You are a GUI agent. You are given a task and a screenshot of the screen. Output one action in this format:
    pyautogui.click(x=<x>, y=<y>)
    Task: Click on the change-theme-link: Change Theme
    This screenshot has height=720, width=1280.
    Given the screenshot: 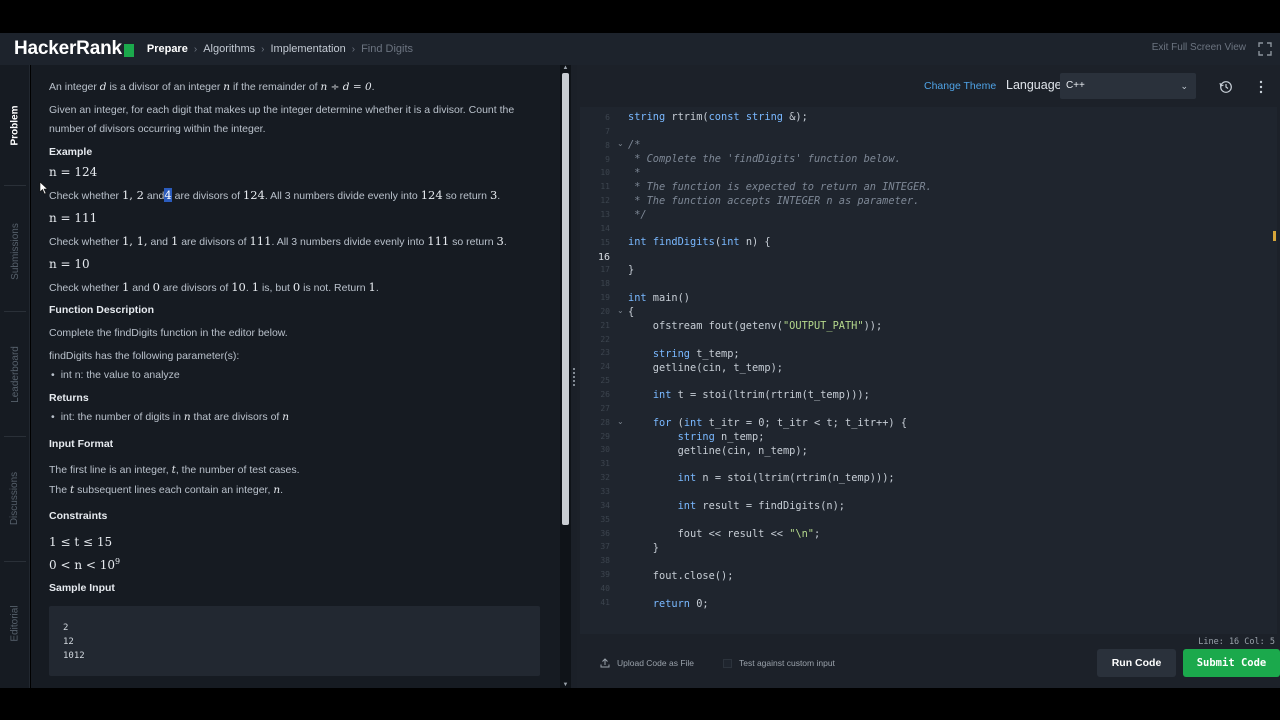 What is the action you would take?
    pyautogui.click(x=960, y=86)
    